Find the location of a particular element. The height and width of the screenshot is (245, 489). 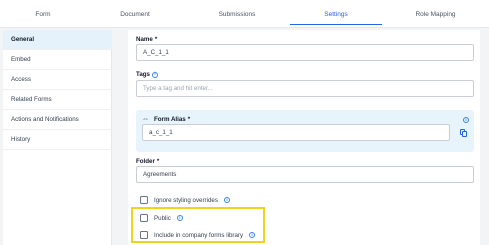

tab-submissions-label: Submissions is located at coordinates (237, 14).